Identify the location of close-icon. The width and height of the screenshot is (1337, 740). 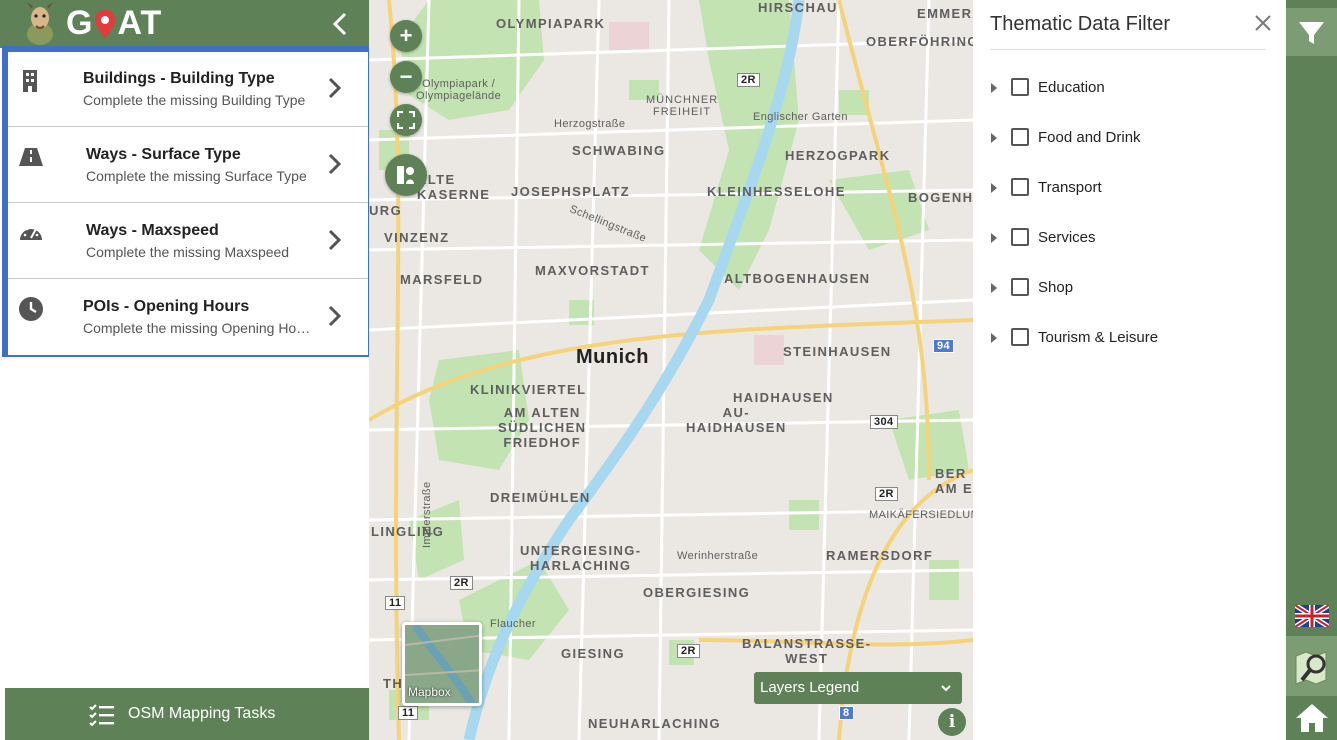
(1263, 23).